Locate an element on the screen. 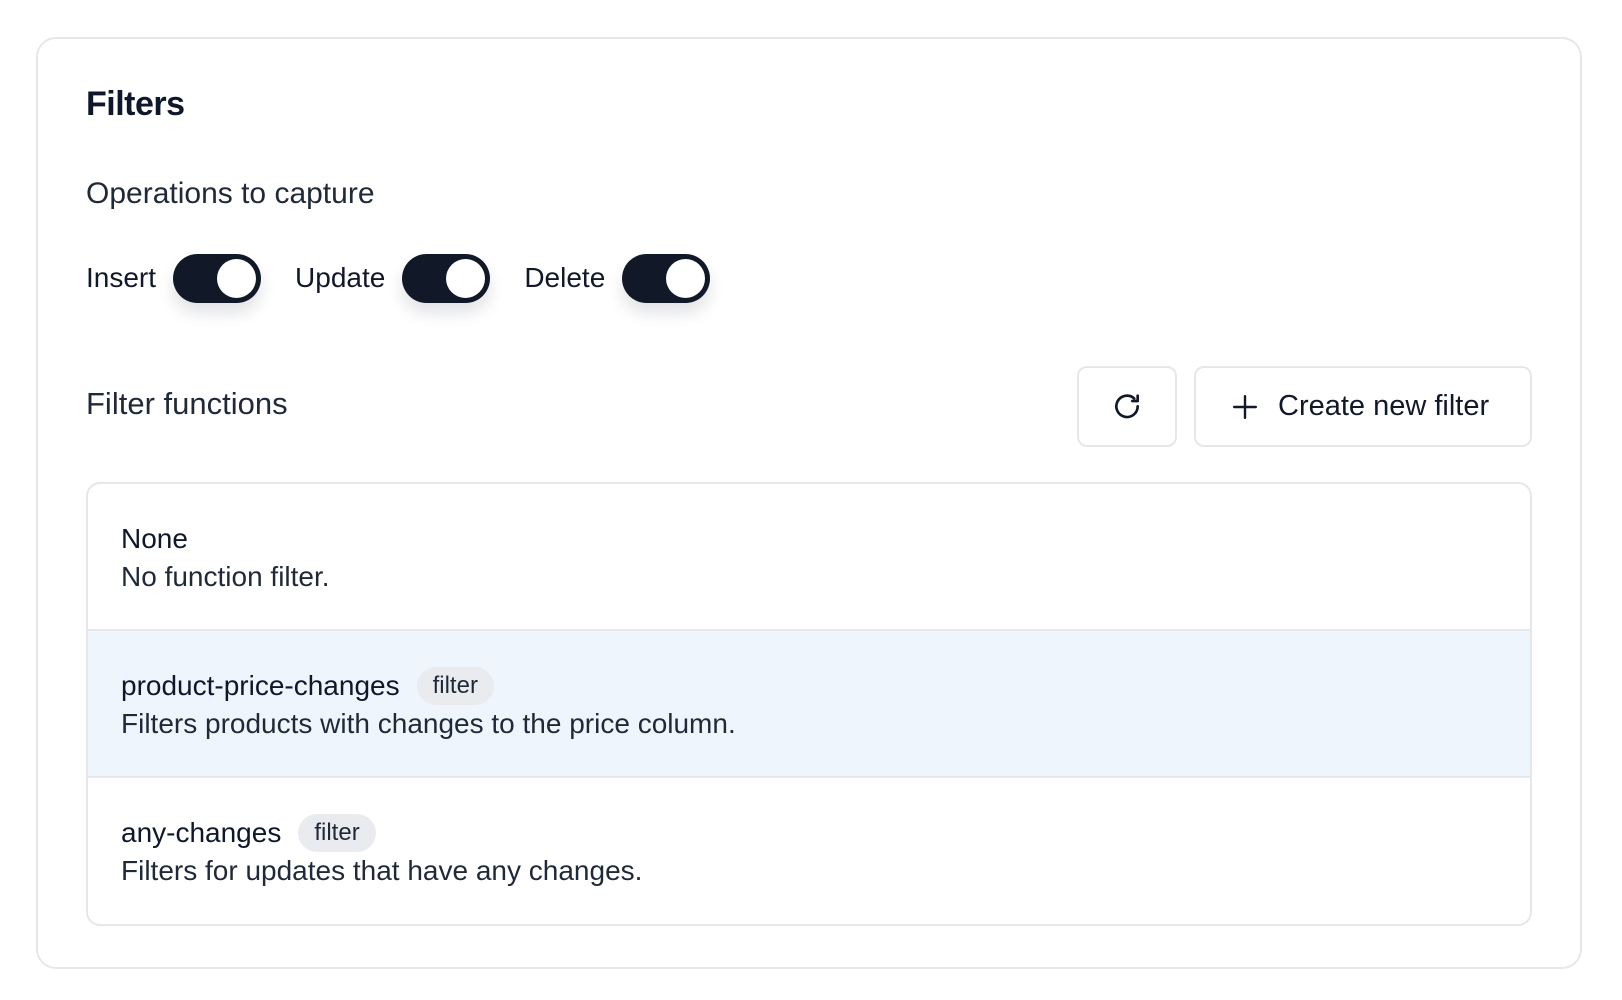  filter-option-header: any-changes filter is located at coordinates (809, 833).